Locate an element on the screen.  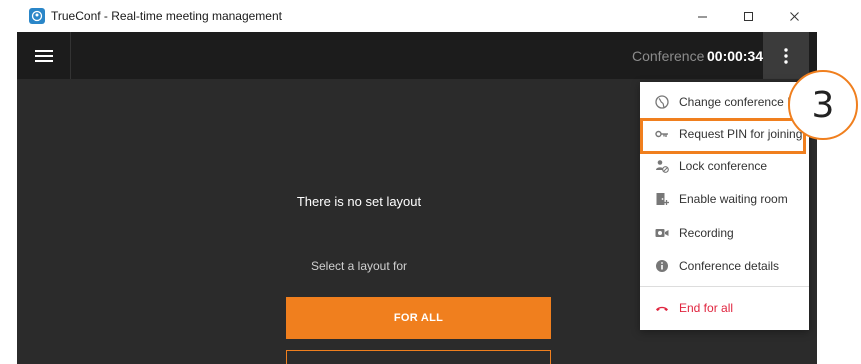
conference-label: Conference is located at coordinates (668, 56).